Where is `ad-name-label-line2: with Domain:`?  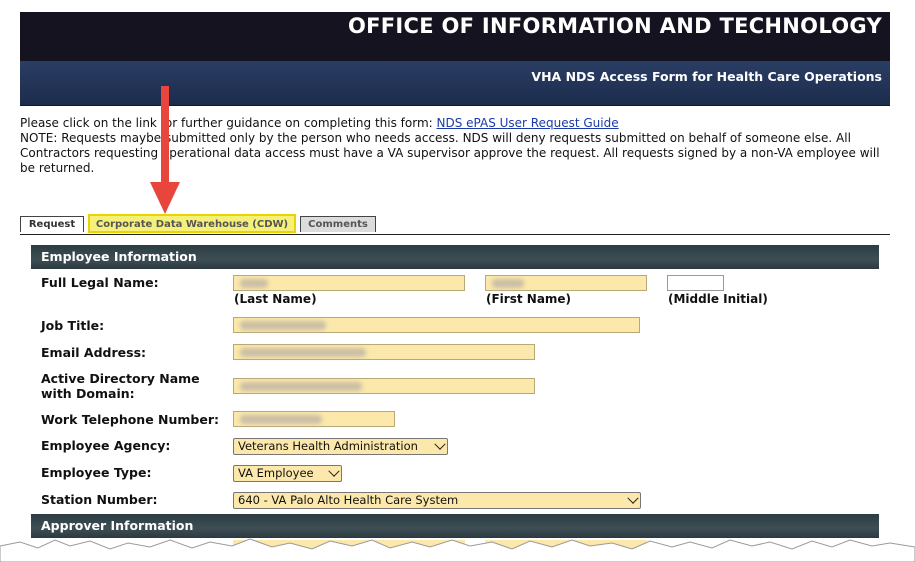
ad-name-label-line2: with Domain: is located at coordinates (88, 393).